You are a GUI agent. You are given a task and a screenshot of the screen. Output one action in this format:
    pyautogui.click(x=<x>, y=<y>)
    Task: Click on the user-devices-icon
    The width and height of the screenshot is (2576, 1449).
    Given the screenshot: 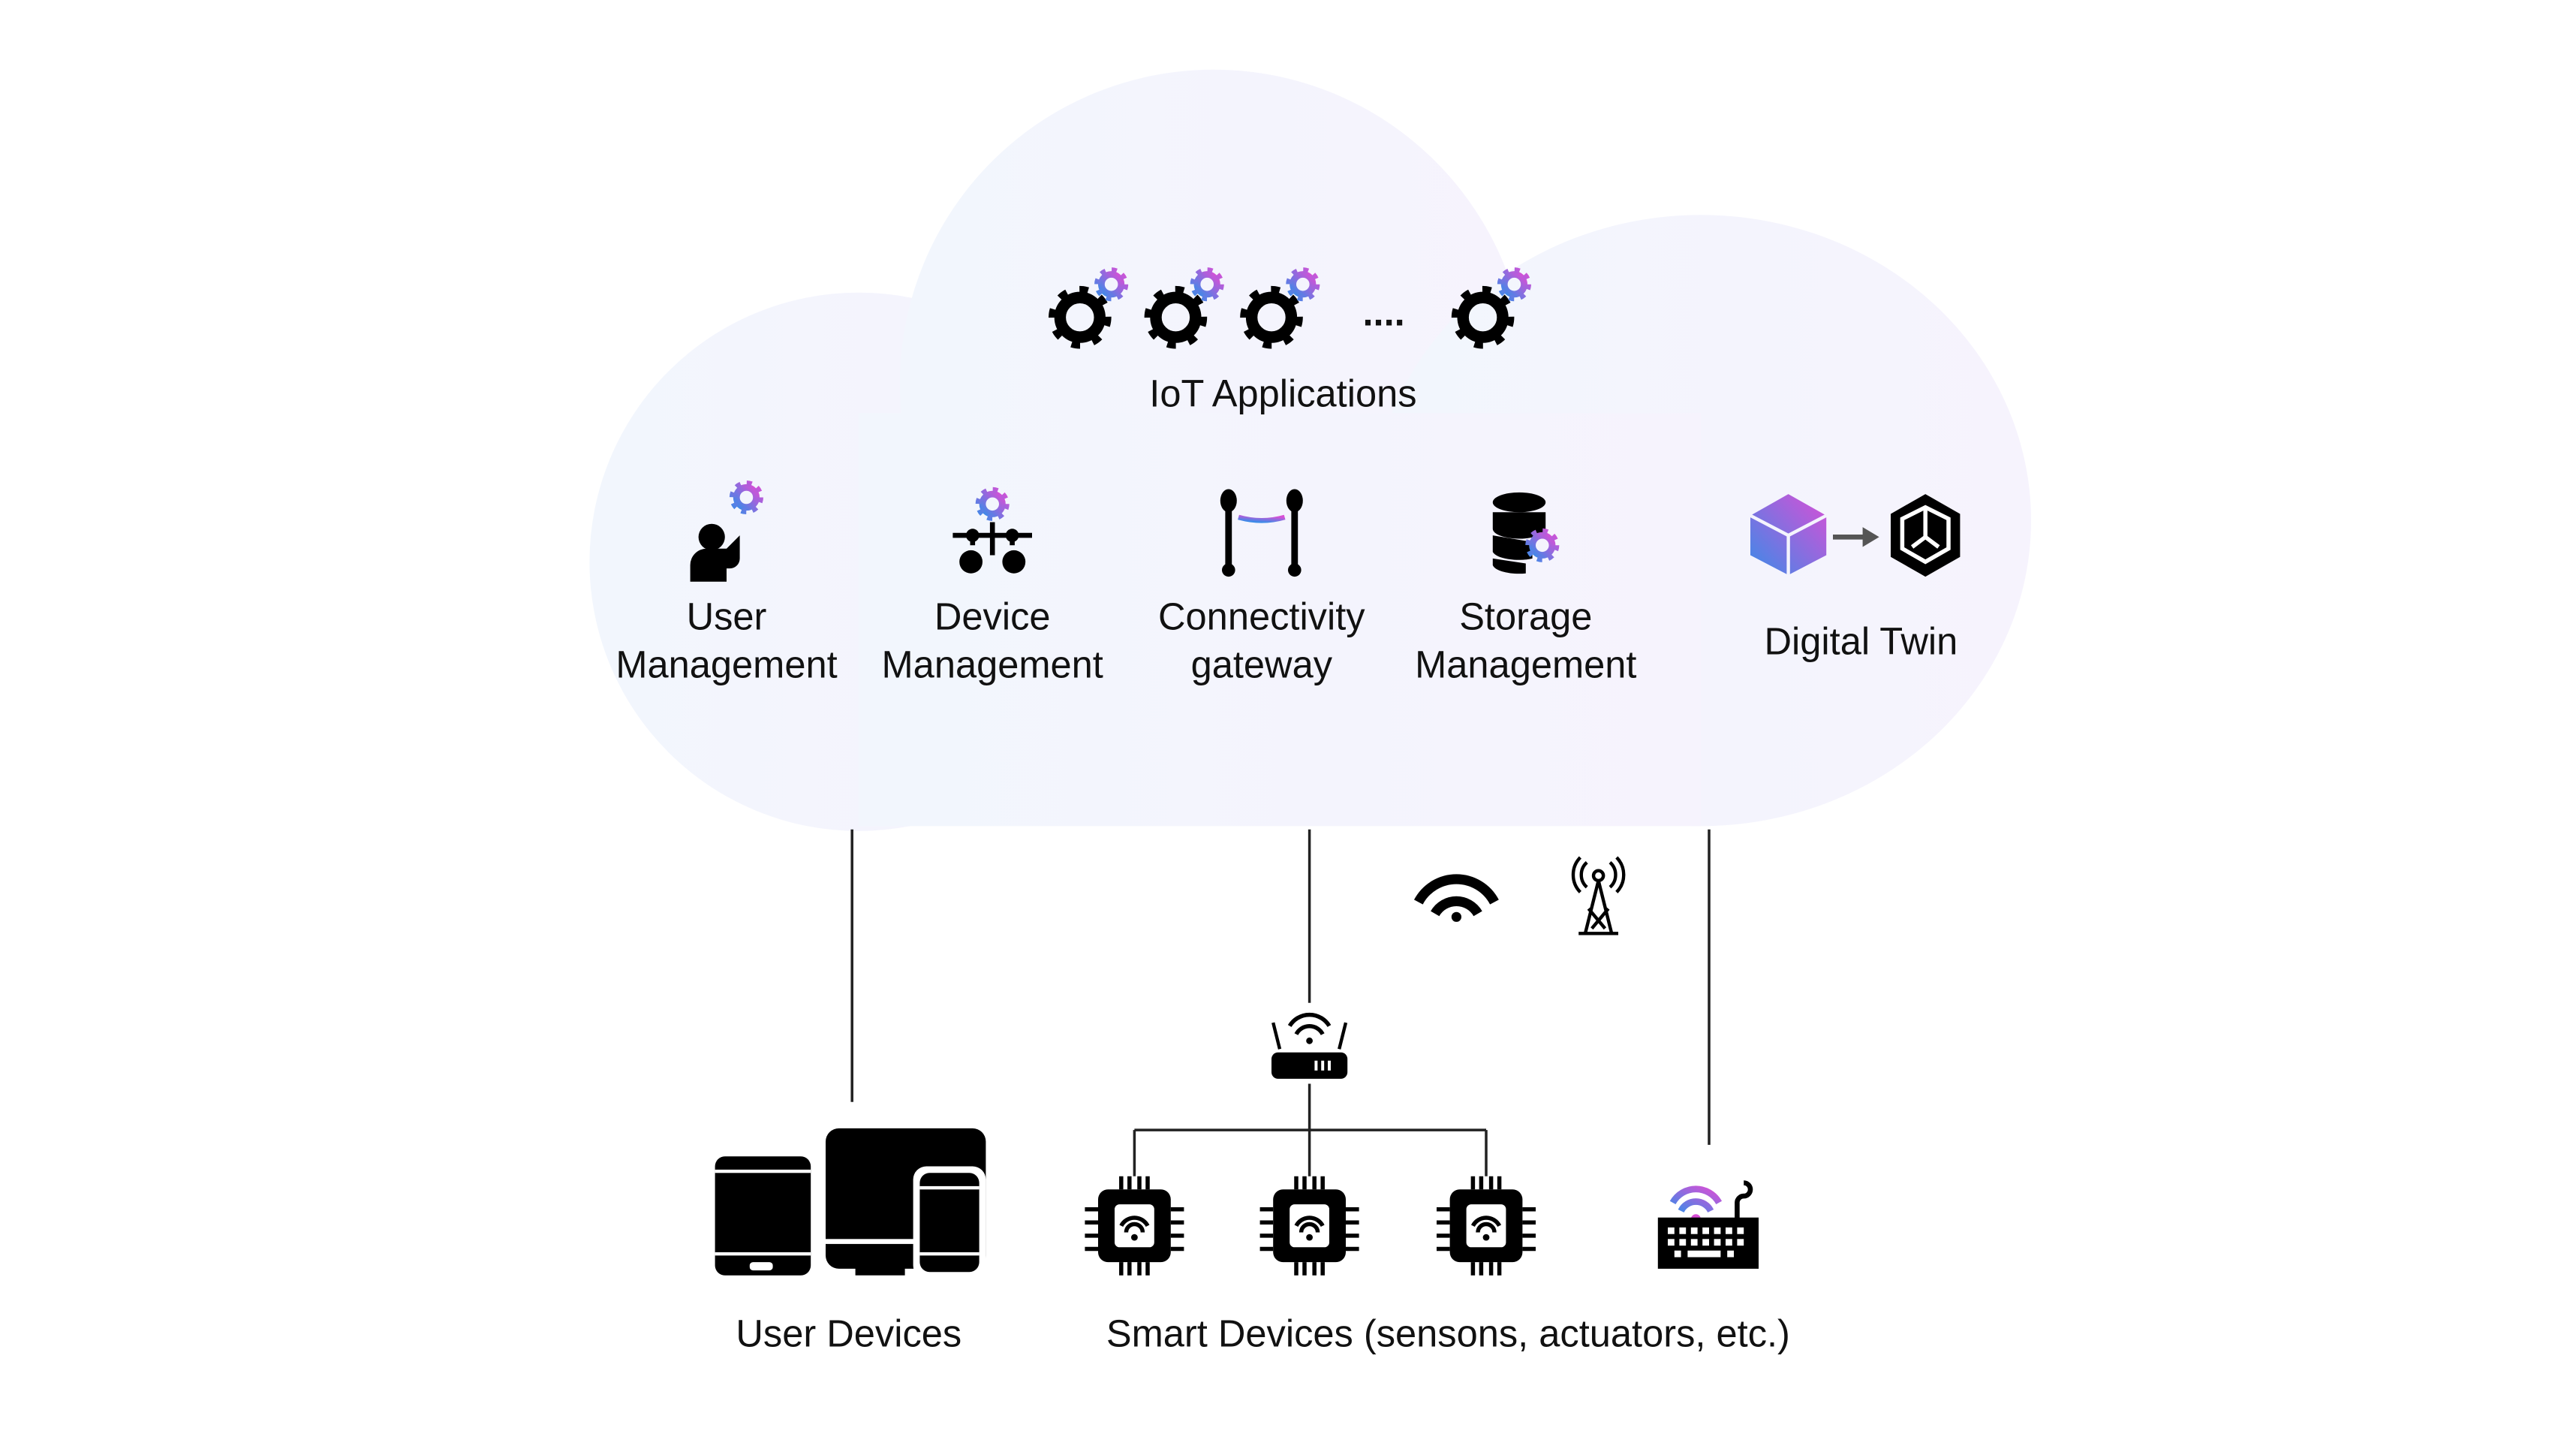 What is the action you would take?
    pyautogui.click(x=850, y=1203)
    